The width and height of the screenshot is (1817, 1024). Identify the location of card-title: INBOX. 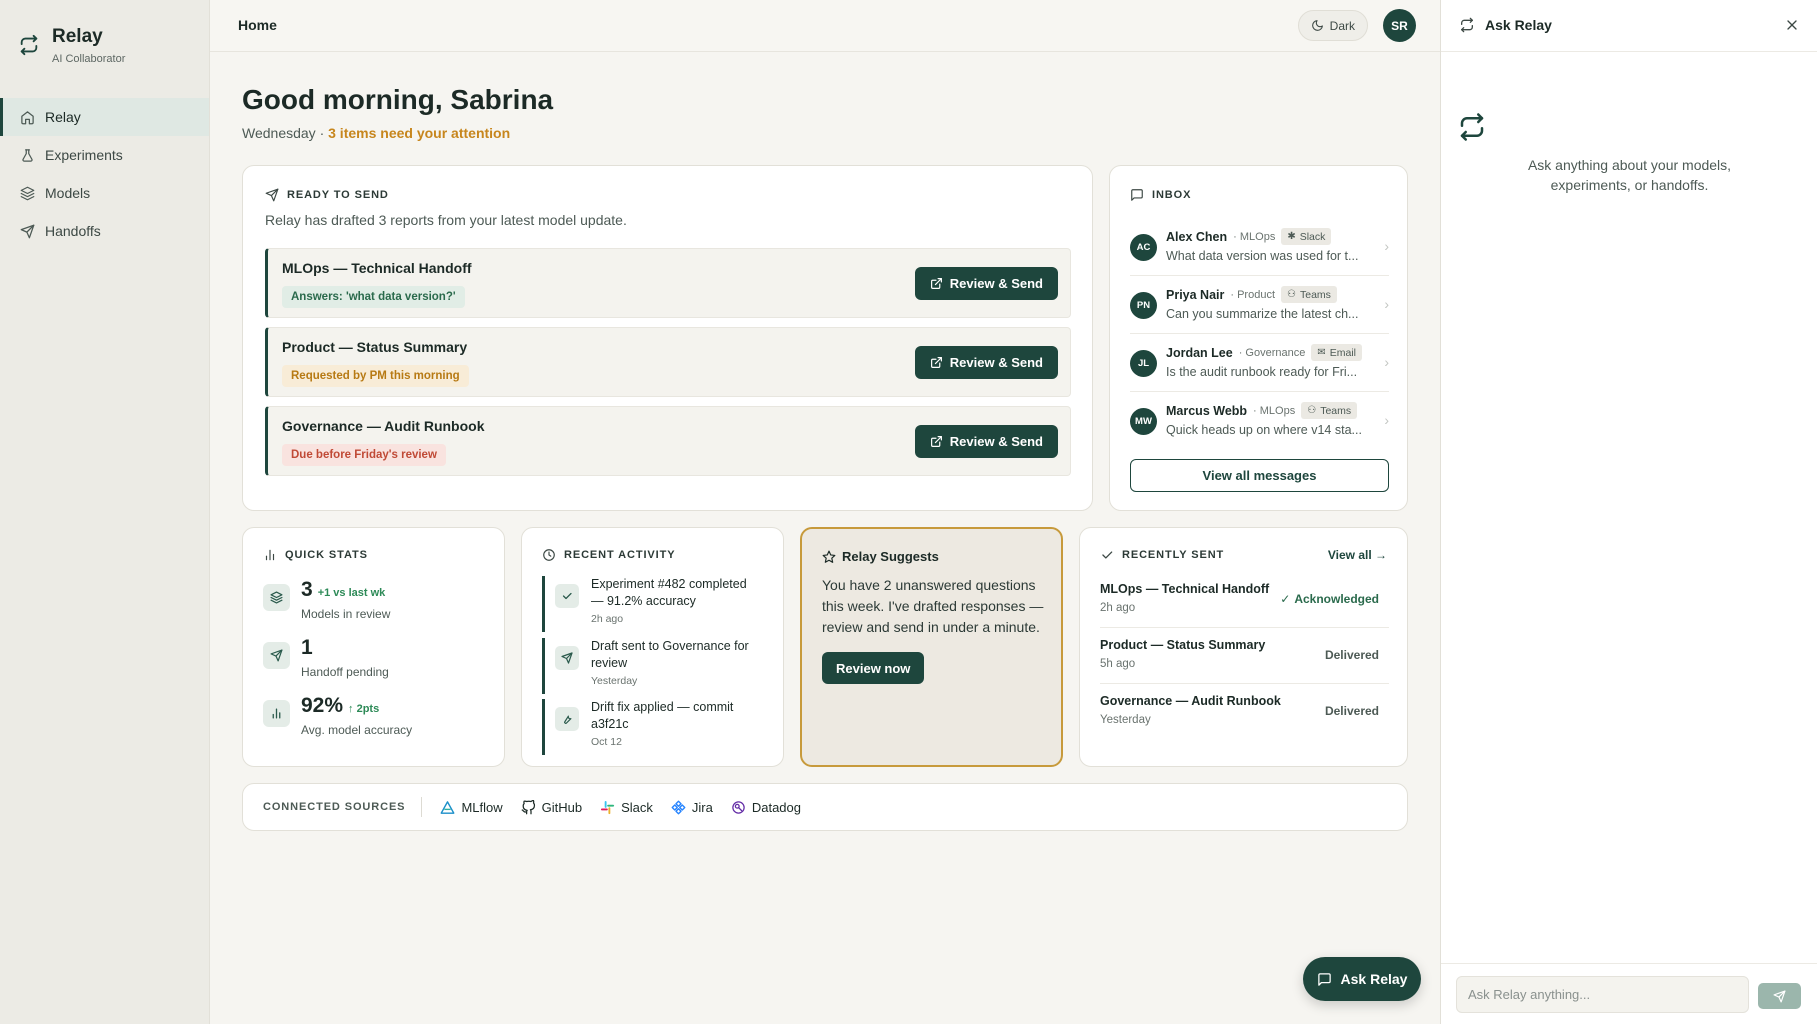
(1172, 195).